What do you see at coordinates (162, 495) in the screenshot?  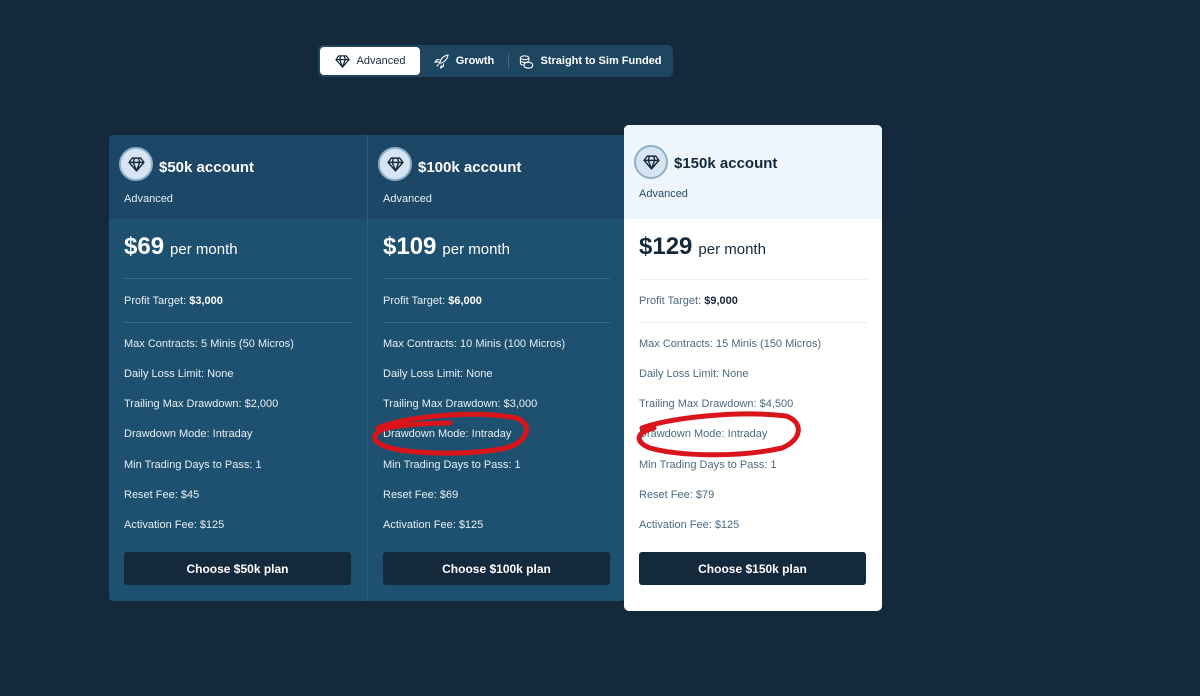 I see `reset-fee: Reset Fee: $45` at bounding box center [162, 495].